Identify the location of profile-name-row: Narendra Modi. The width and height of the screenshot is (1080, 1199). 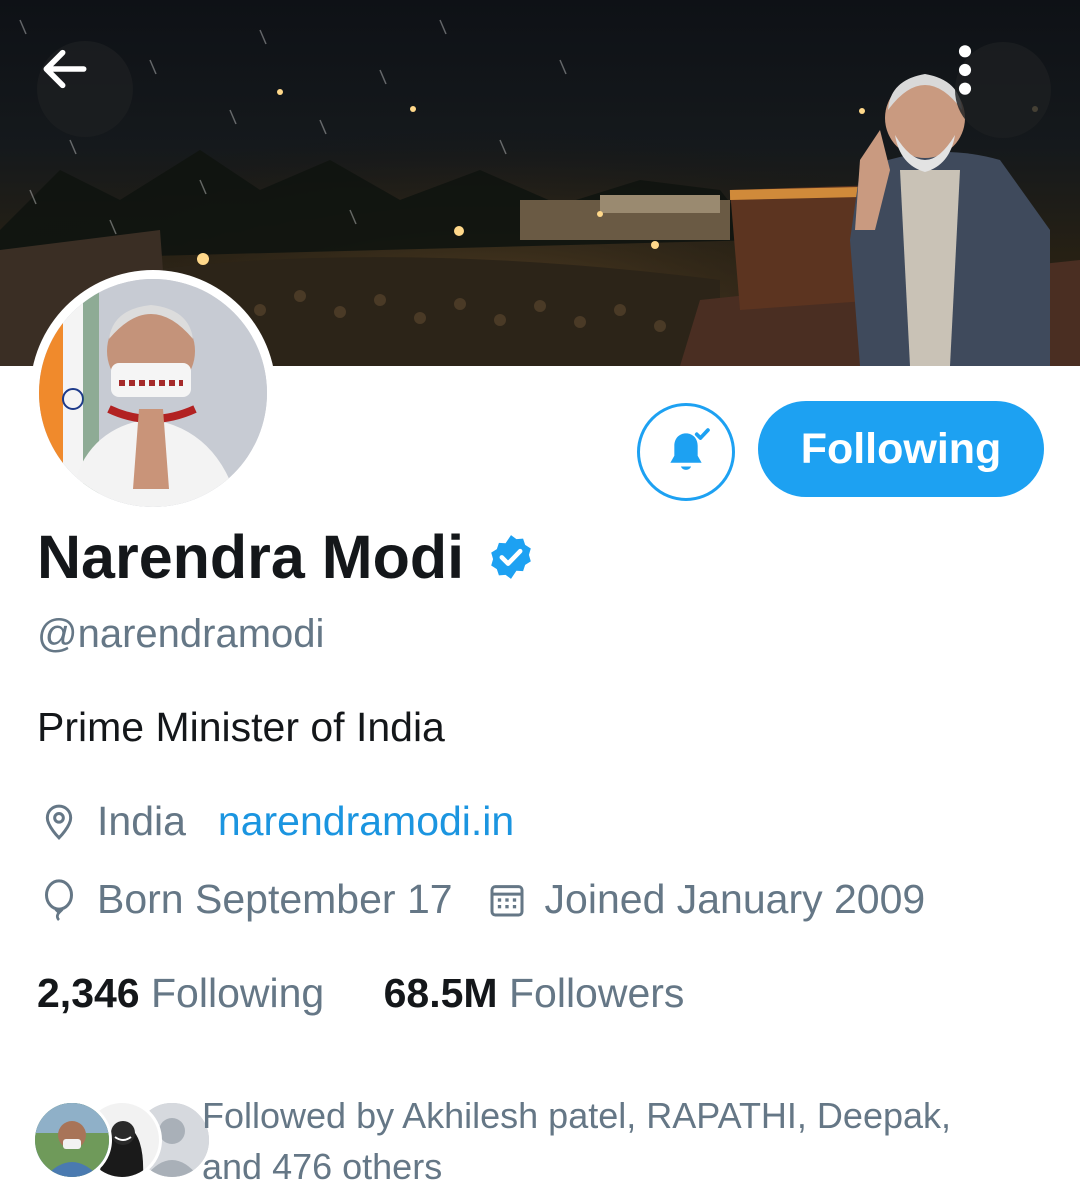
(286, 557).